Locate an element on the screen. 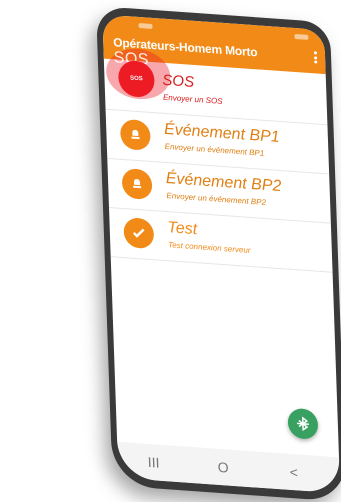 The height and width of the screenshot is (502, 341). sos-badge-label: SOS is located at coordinates (136, 79).